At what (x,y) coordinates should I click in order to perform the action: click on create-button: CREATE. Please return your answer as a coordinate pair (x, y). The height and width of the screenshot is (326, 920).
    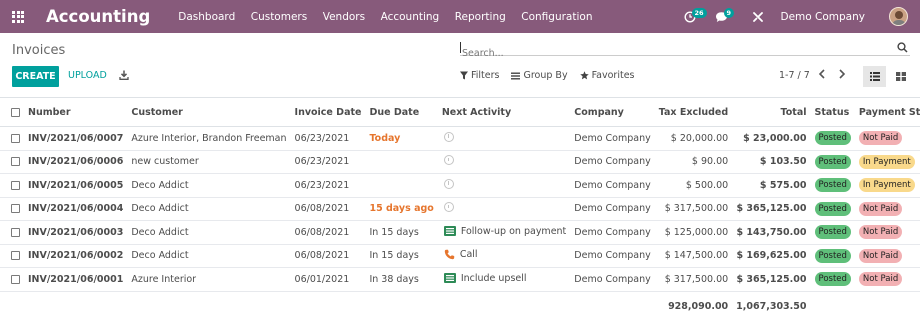
    Looking at the image, I should click on (35, 76).